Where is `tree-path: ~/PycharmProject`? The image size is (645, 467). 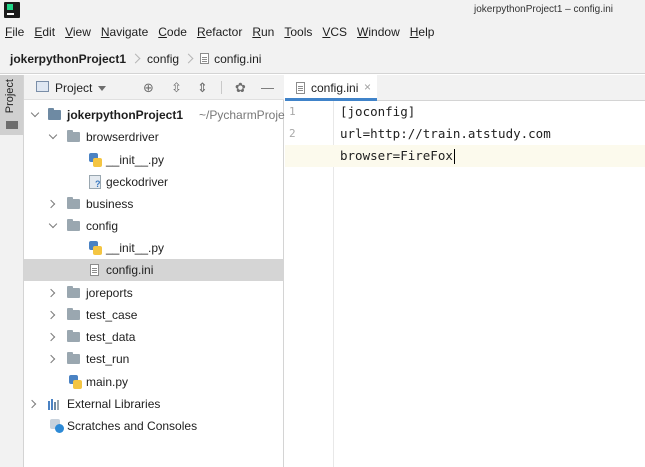 tree-path: ~/PycharmProject is located at coordinates (247, 115).